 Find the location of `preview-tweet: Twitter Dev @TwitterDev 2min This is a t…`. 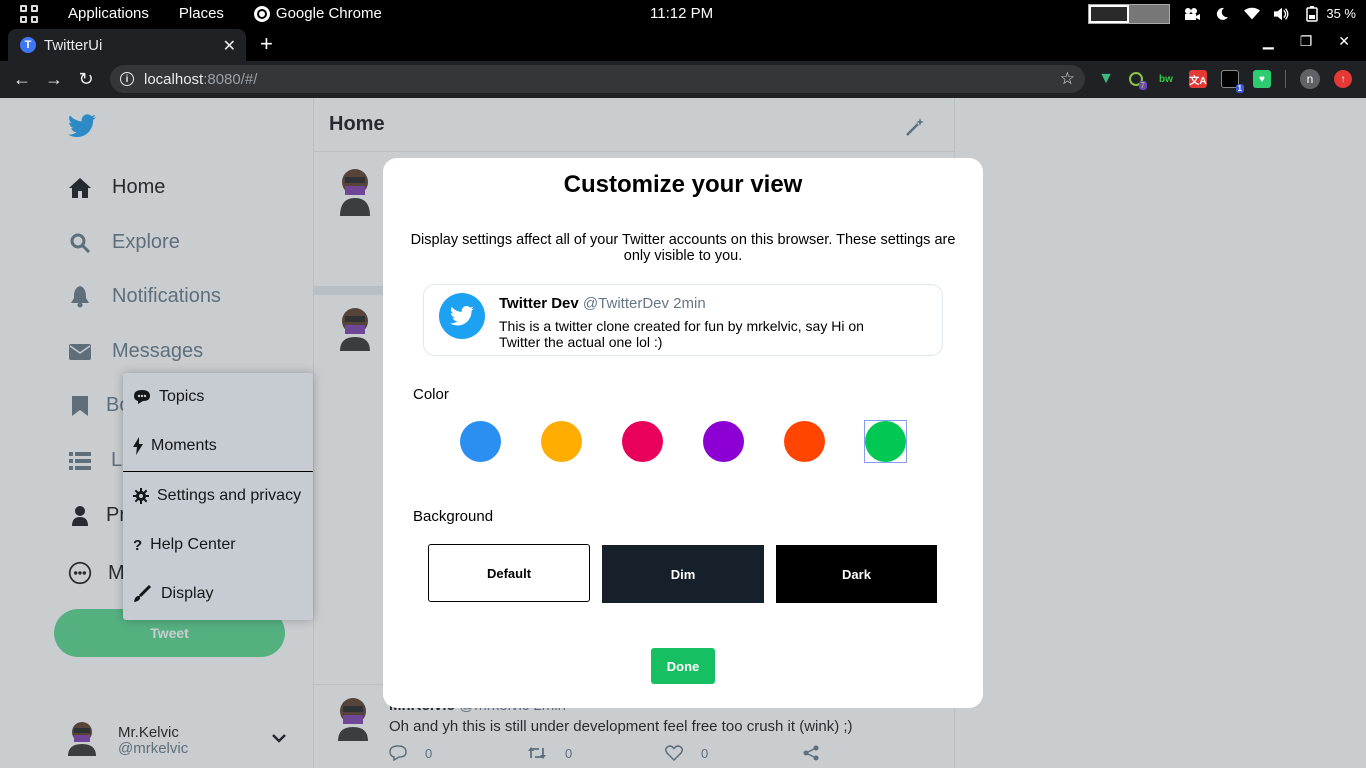

preview-tweet: Twitter Dev @TwitterDev 2min This is a t… is located at coordinates (683, 320).